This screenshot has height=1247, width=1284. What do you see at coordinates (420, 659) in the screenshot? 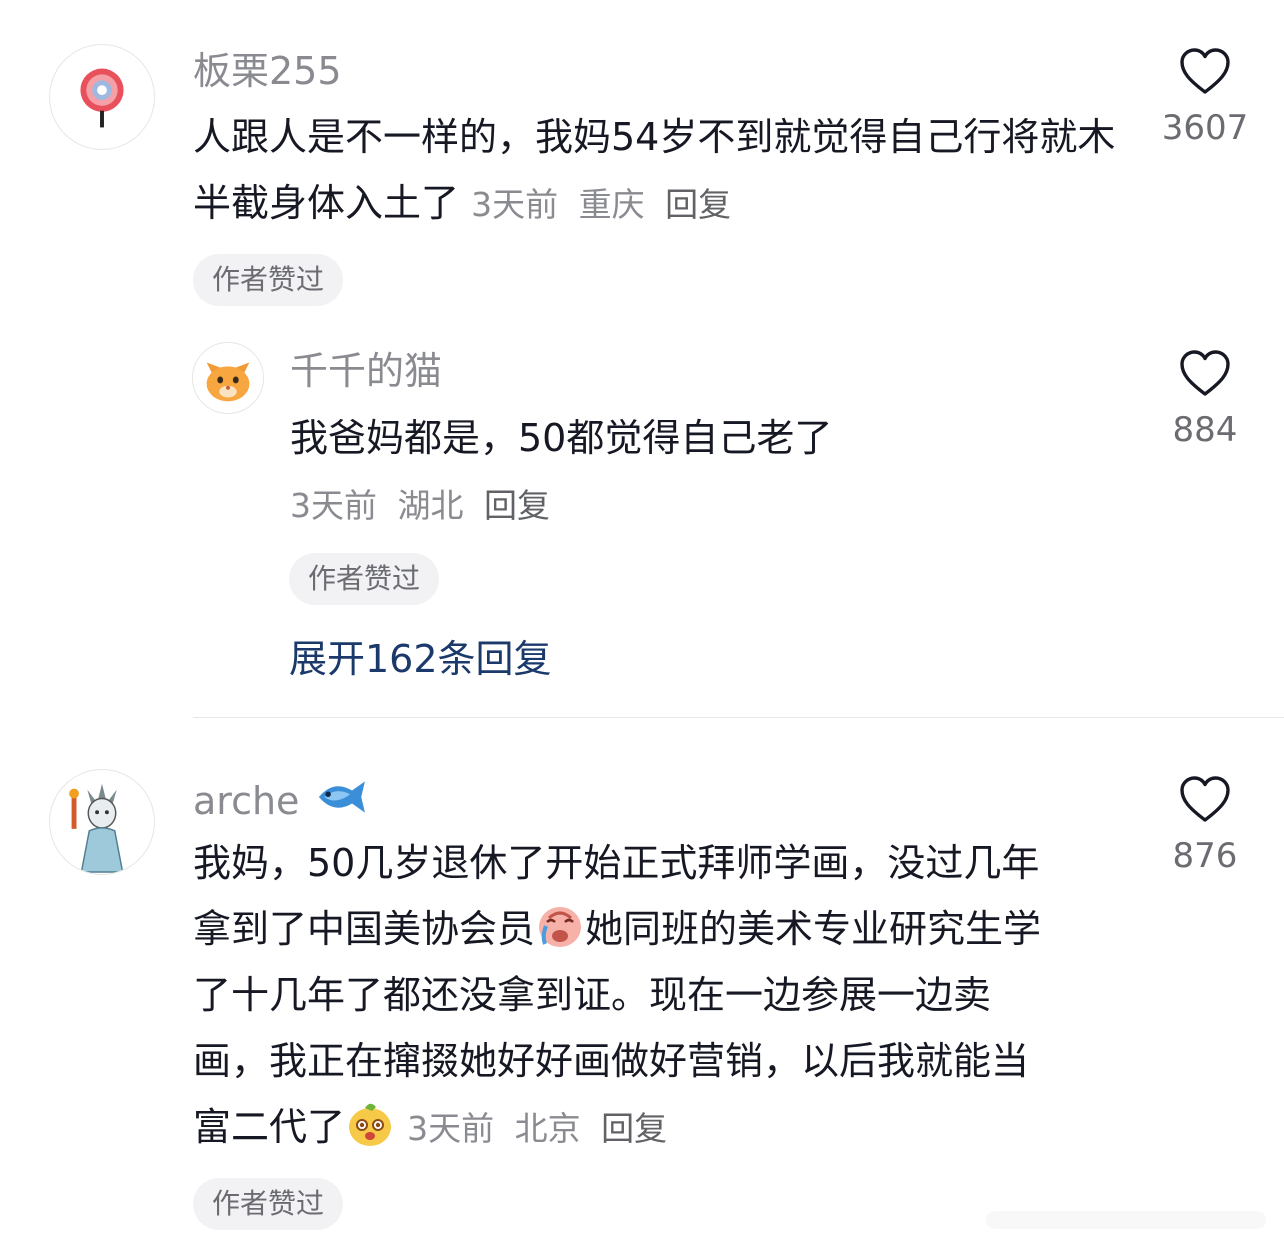
I see `expand-replies-button: 展开162条回复` at bounding box center [420, 659].